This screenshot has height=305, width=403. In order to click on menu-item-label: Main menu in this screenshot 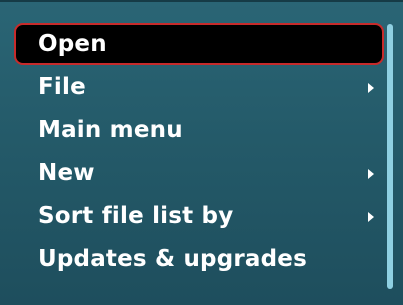, I will do `click(110, 130)`.